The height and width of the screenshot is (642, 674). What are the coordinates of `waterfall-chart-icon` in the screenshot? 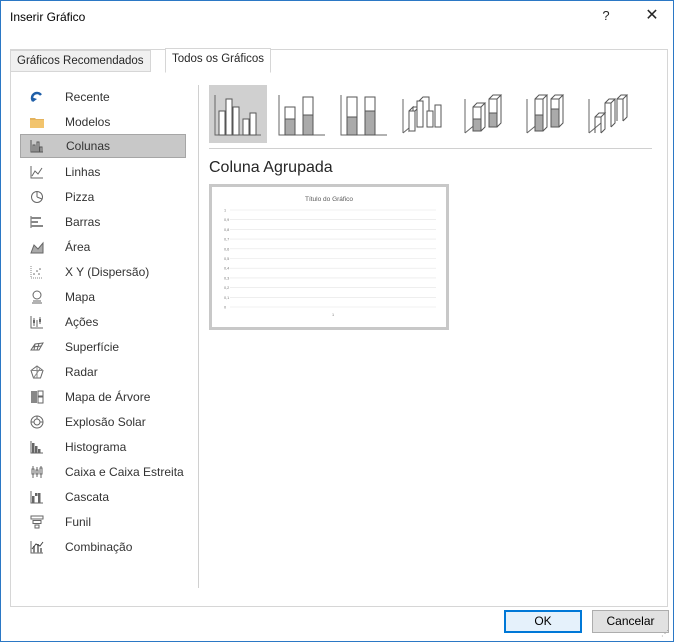 It's located at (36, 497).